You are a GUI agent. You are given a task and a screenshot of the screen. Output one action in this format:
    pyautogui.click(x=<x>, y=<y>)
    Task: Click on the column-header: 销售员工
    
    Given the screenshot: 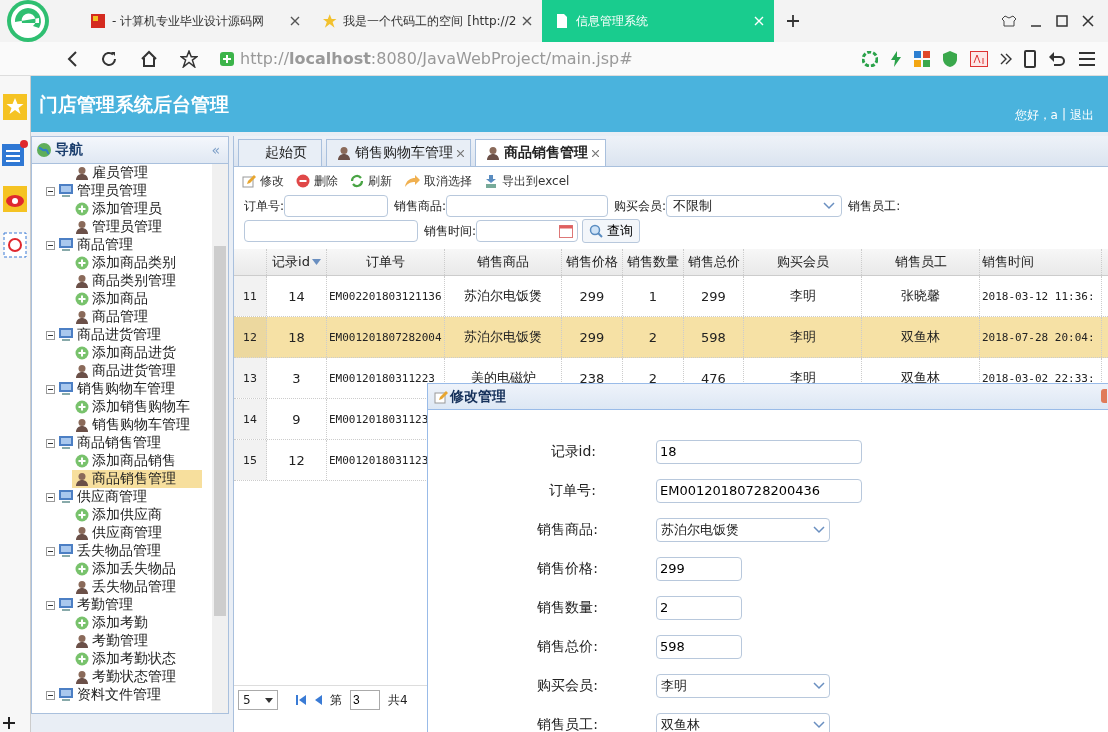 What is the action you would take?
    pyautogui.click(x=921, y=262)
    